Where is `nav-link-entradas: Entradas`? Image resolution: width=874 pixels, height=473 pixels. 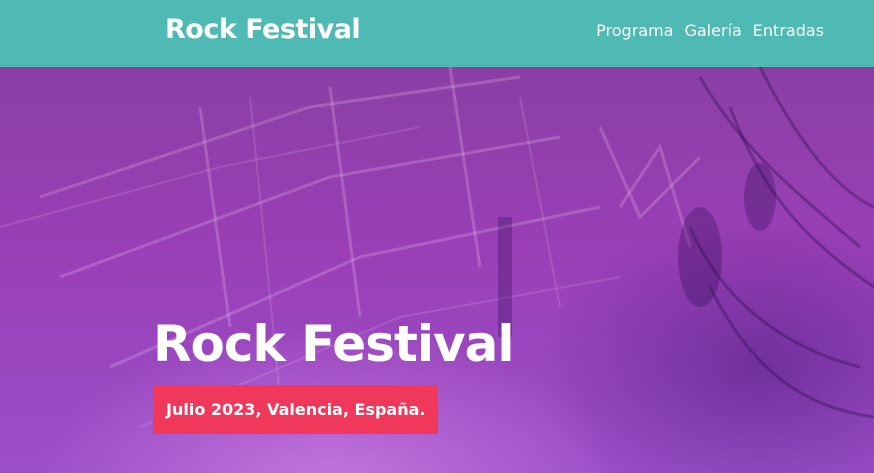 nav-link-entradas: Entradas is located at coordinates (788, 30).